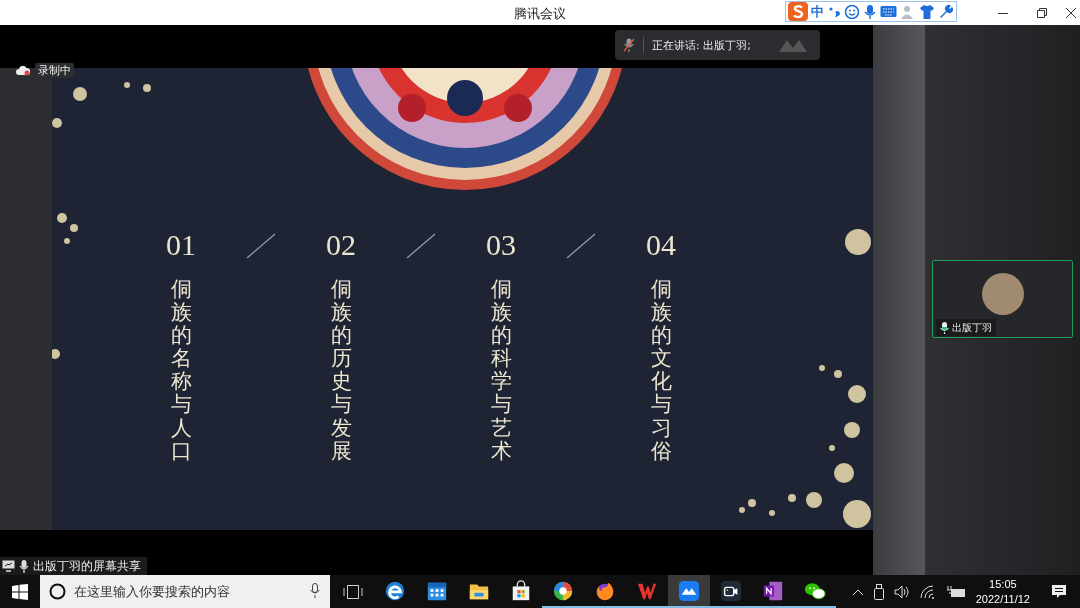 The image size is (1080, 608). I want to click on screen-share-label: 出版丁羽的屏幕共享, so click(87, 566).